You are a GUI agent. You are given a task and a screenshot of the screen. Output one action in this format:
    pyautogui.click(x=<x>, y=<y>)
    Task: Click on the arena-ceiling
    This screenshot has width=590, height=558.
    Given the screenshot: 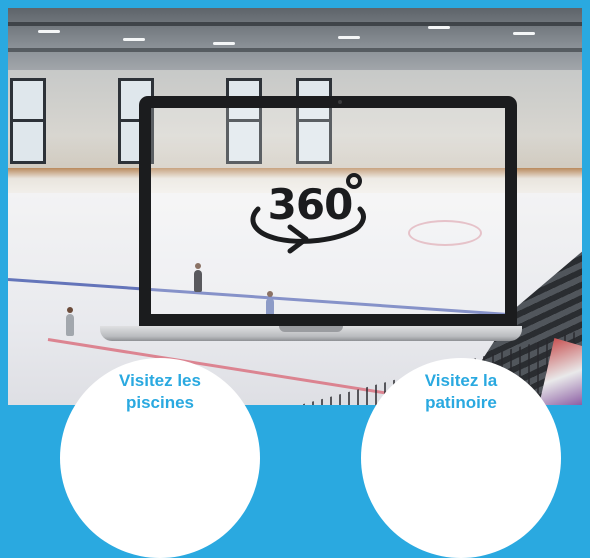 What is the action you would take?
    pyautogui.click(x=295, y=43)
    